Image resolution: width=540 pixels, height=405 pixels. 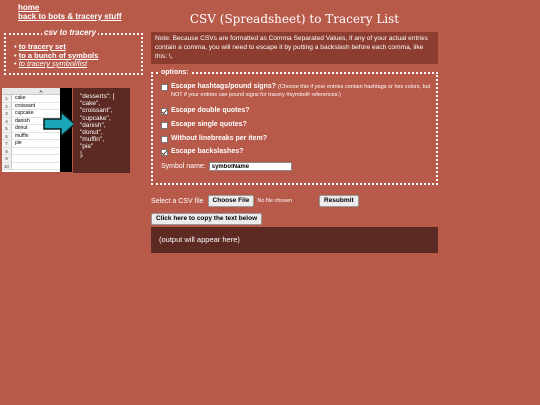 I want to click on top-links: home back to bots & tracery stuff, so click(x=70, y=12).